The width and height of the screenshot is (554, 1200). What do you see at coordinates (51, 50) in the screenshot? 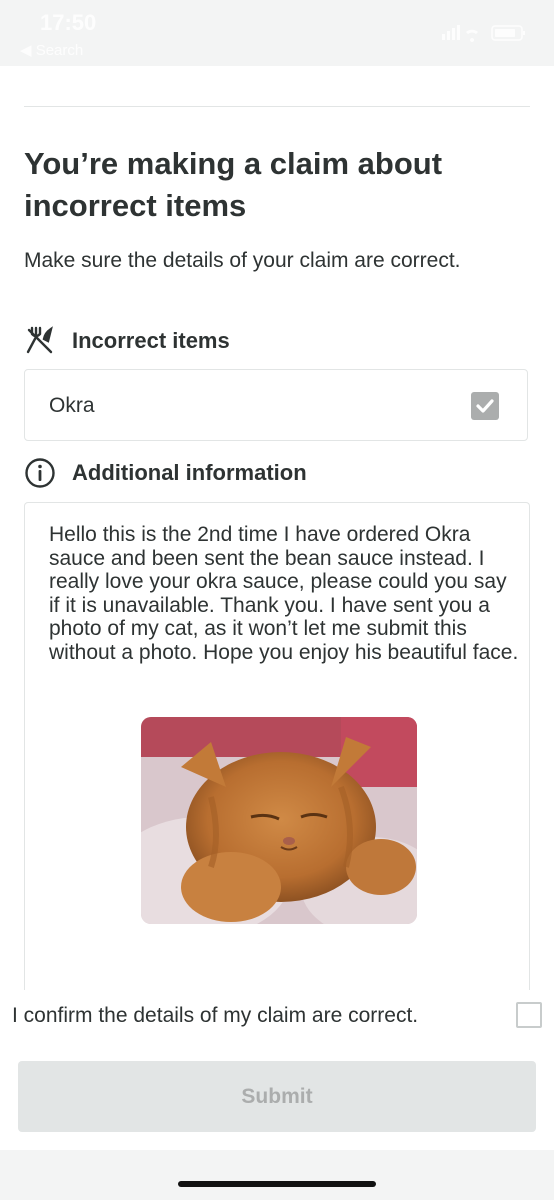
I see `back-to-search-link: ◀ Search` at bounding box center [51, 50].